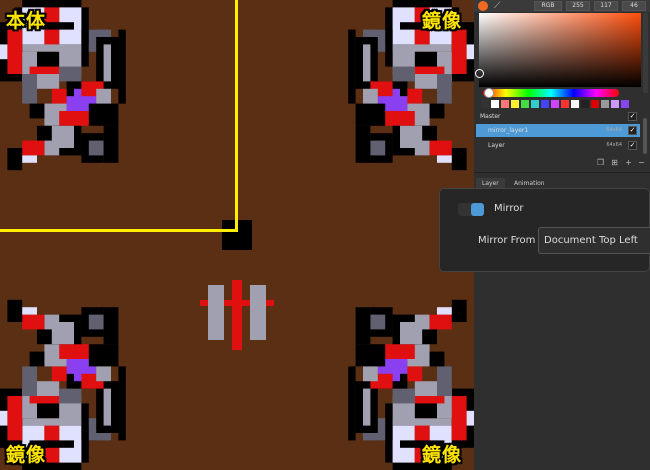  I want to click on layer-name: Master, so click(490, 116).